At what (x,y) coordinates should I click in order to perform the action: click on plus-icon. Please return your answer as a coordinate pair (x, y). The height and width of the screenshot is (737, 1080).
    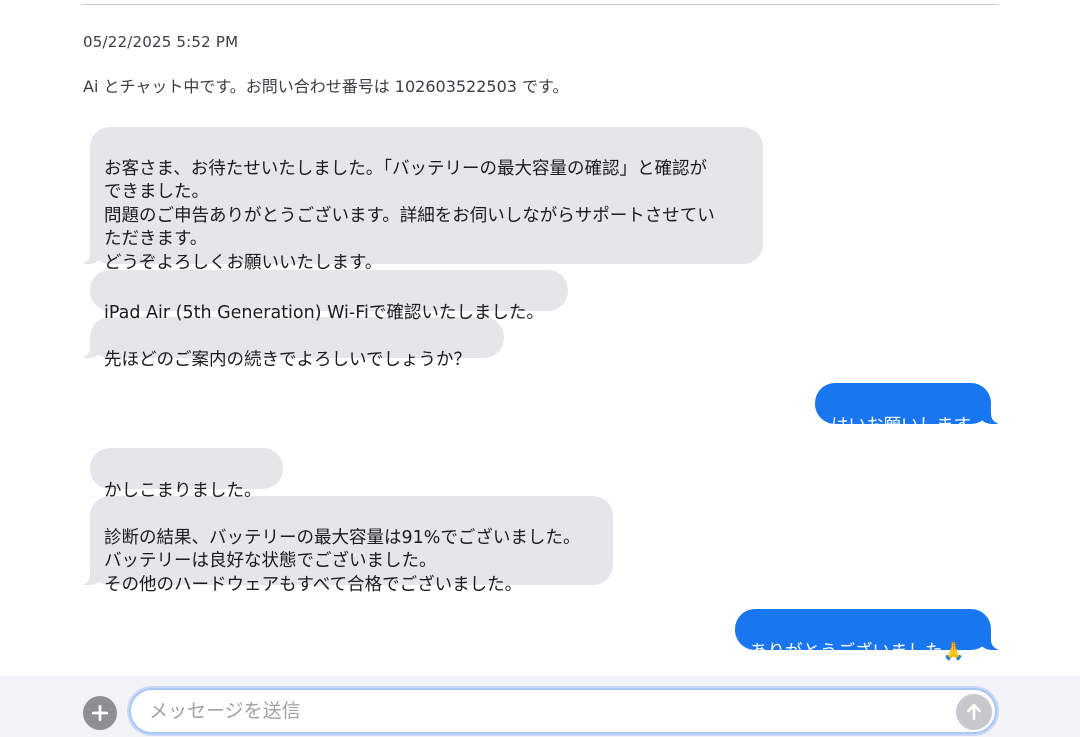
    Looking at the image, I should click on (100, 713).